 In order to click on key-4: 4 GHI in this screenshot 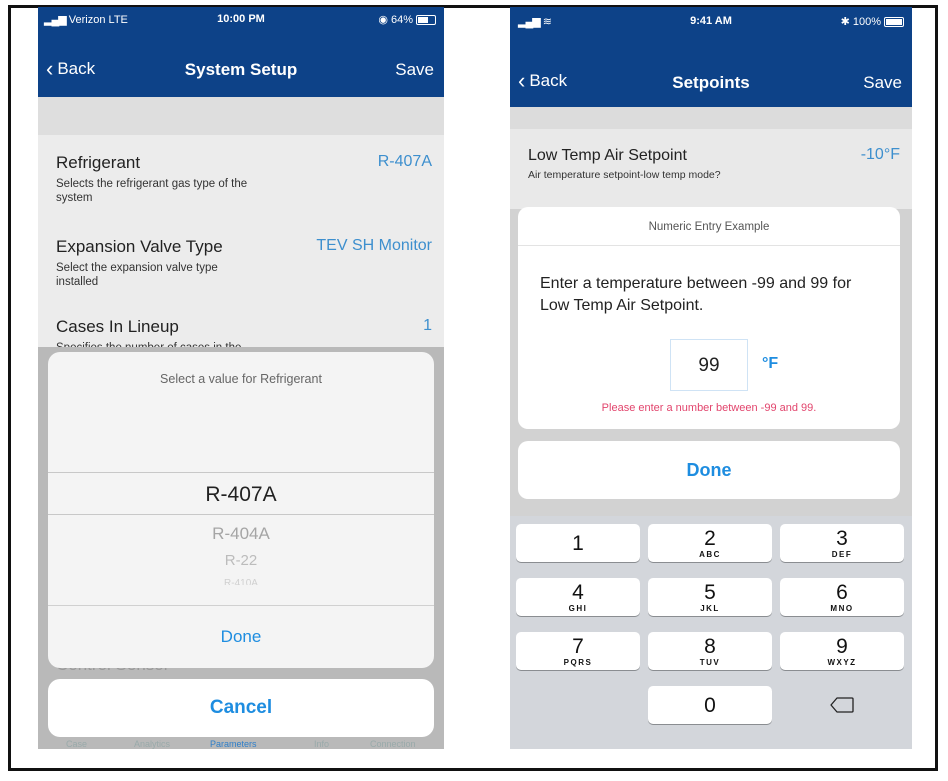, I will do `click(578, 597)`.